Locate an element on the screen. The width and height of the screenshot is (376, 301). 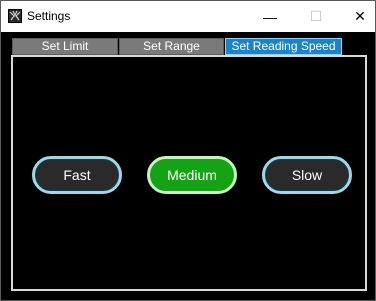
tab-set-reading-speed: Set Reading Speed is located at coordinates (283, 46).